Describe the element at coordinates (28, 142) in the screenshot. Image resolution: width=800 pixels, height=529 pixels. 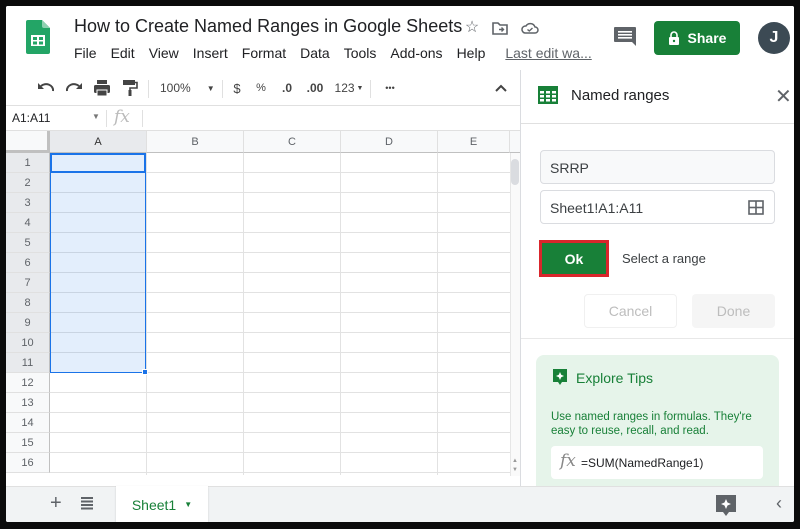
I see `select-all-corner` at that location.